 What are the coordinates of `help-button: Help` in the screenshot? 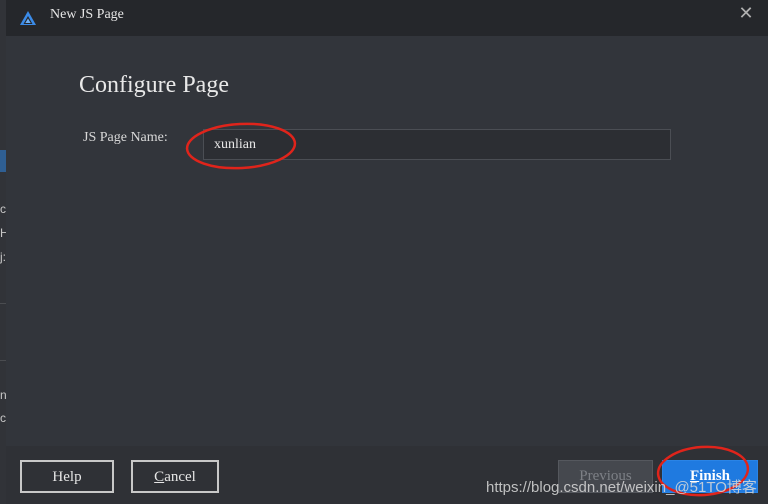 It's located at (67, 476).